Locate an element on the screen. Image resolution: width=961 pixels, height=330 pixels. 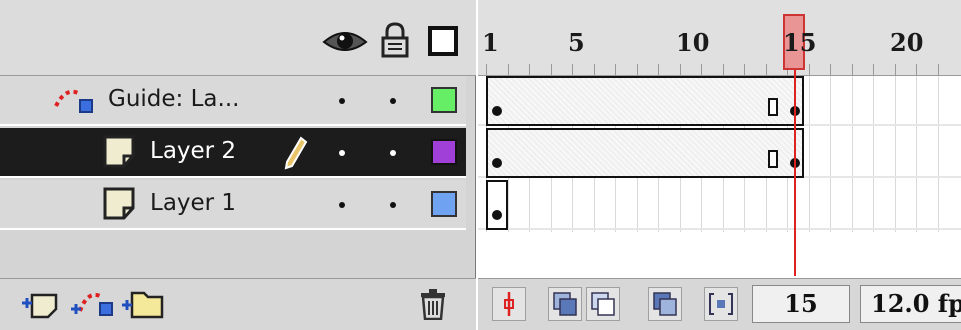
pencil-icon is located at coordinates (296, 155).